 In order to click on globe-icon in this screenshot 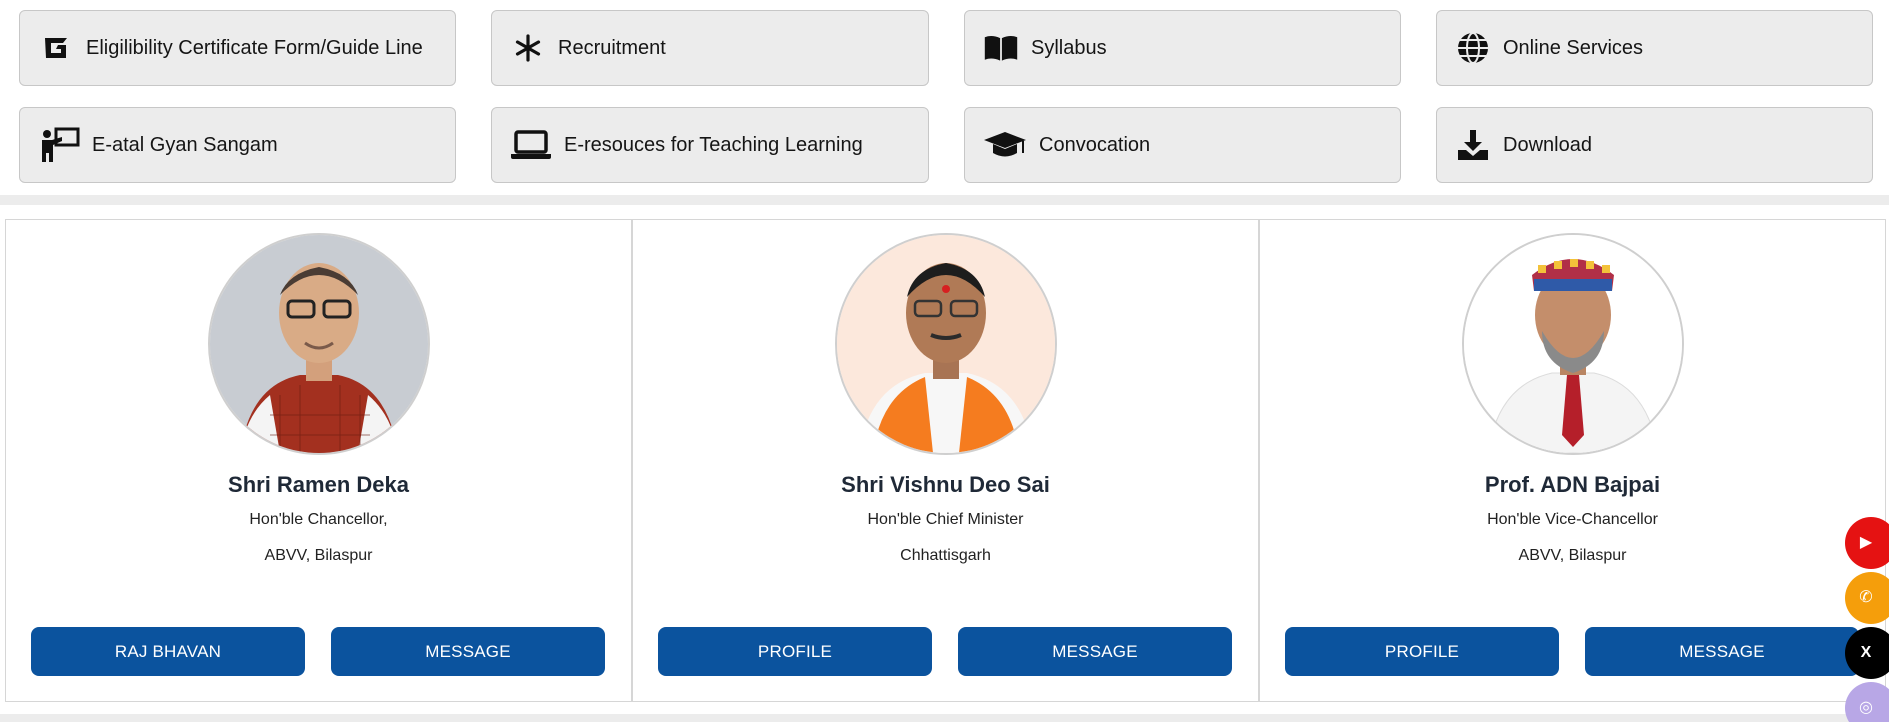, I will do `click(1473, 48)`.